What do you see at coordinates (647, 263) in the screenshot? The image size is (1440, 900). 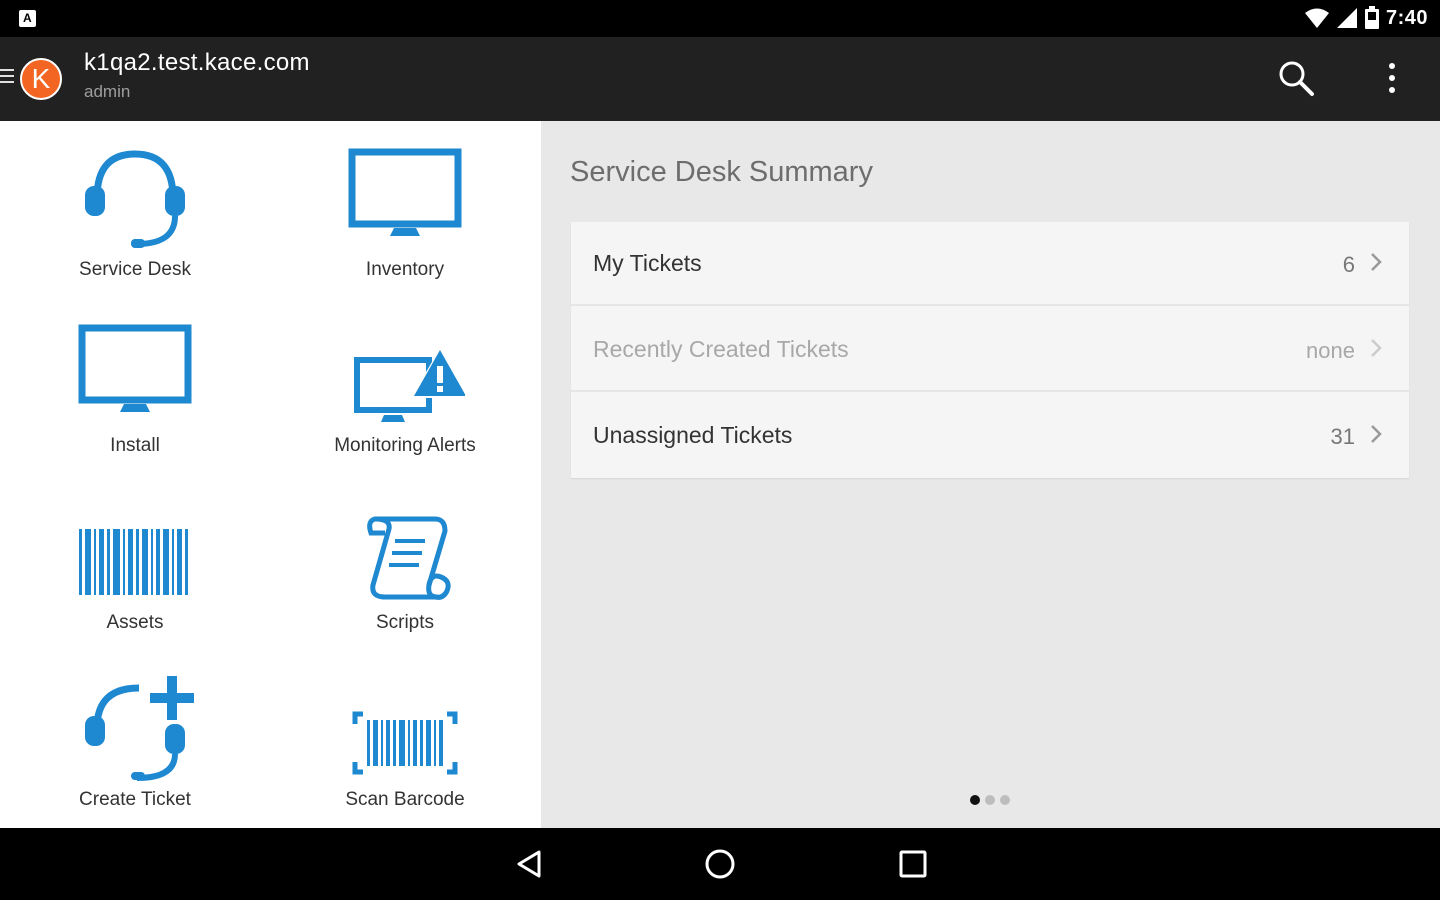 I see `row-label: My Tickets` at bounding box center [647, 263].